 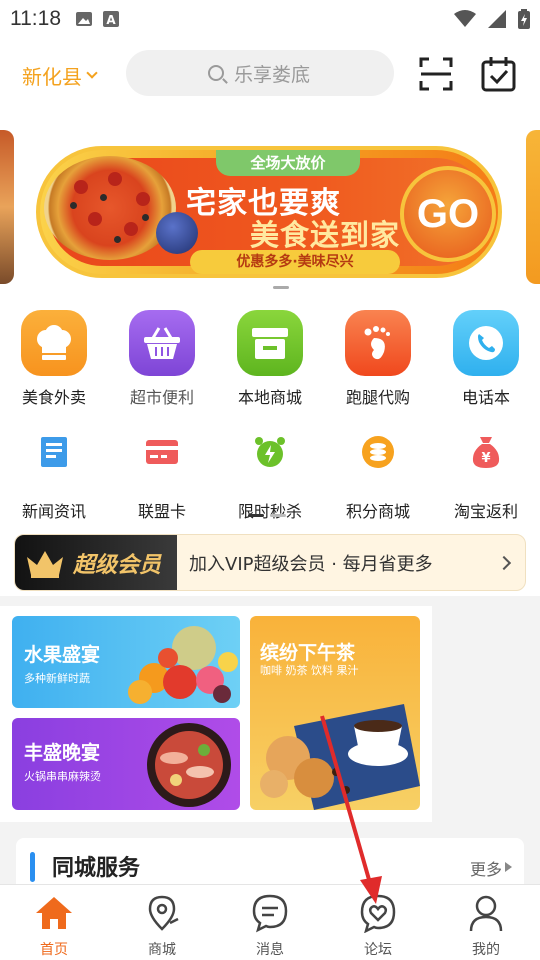 I want to click on scan-icon, so click(x=436, y=74).